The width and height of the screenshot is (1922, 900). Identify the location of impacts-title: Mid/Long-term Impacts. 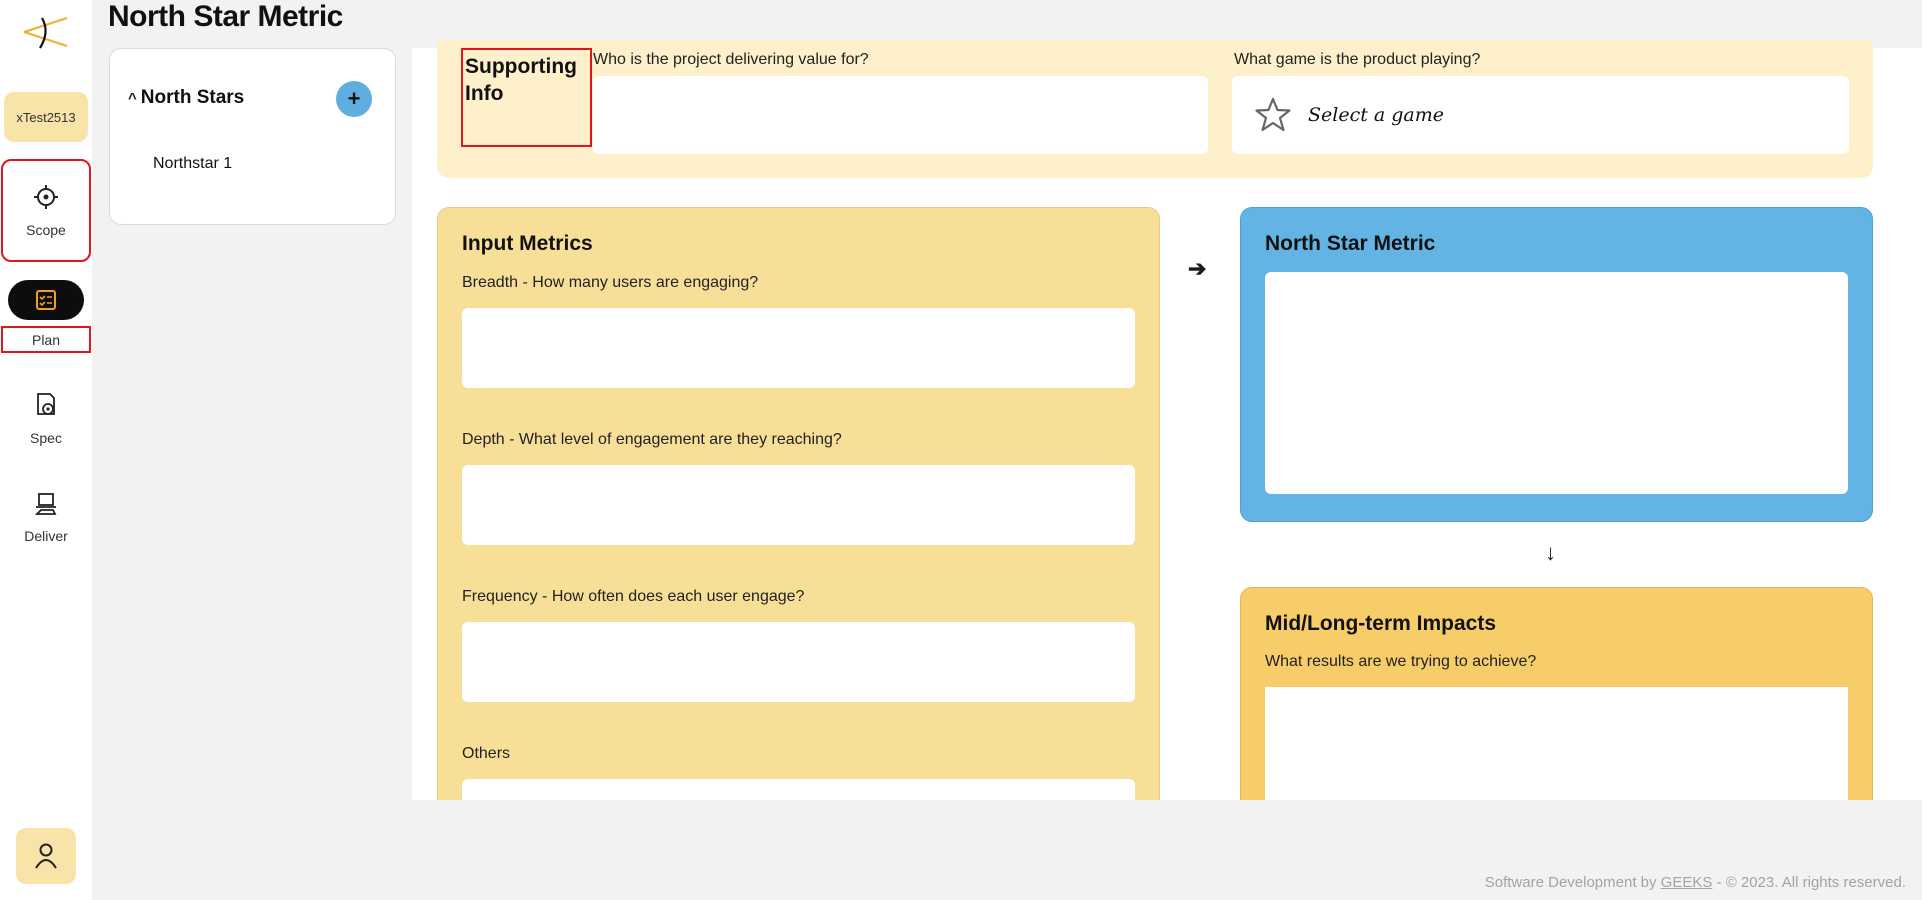
(1381, 623).